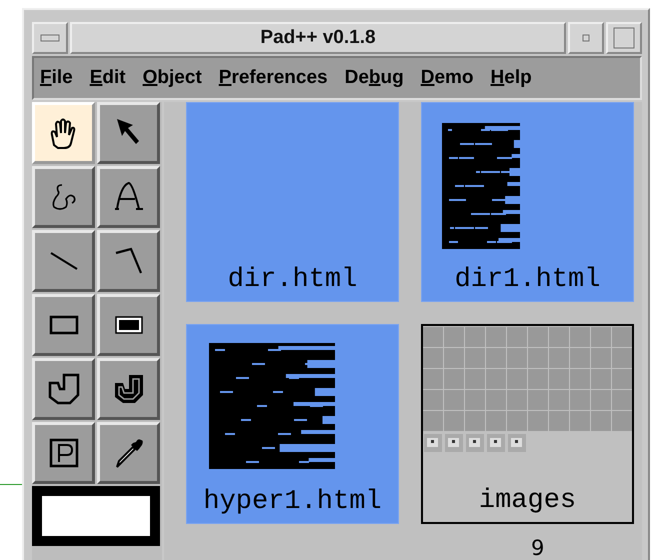 The width and height of the screenshot is (656, 560). Describe the element at coordinates (172, 78) in the screenshot. I see `menu-item: Object` at that location.